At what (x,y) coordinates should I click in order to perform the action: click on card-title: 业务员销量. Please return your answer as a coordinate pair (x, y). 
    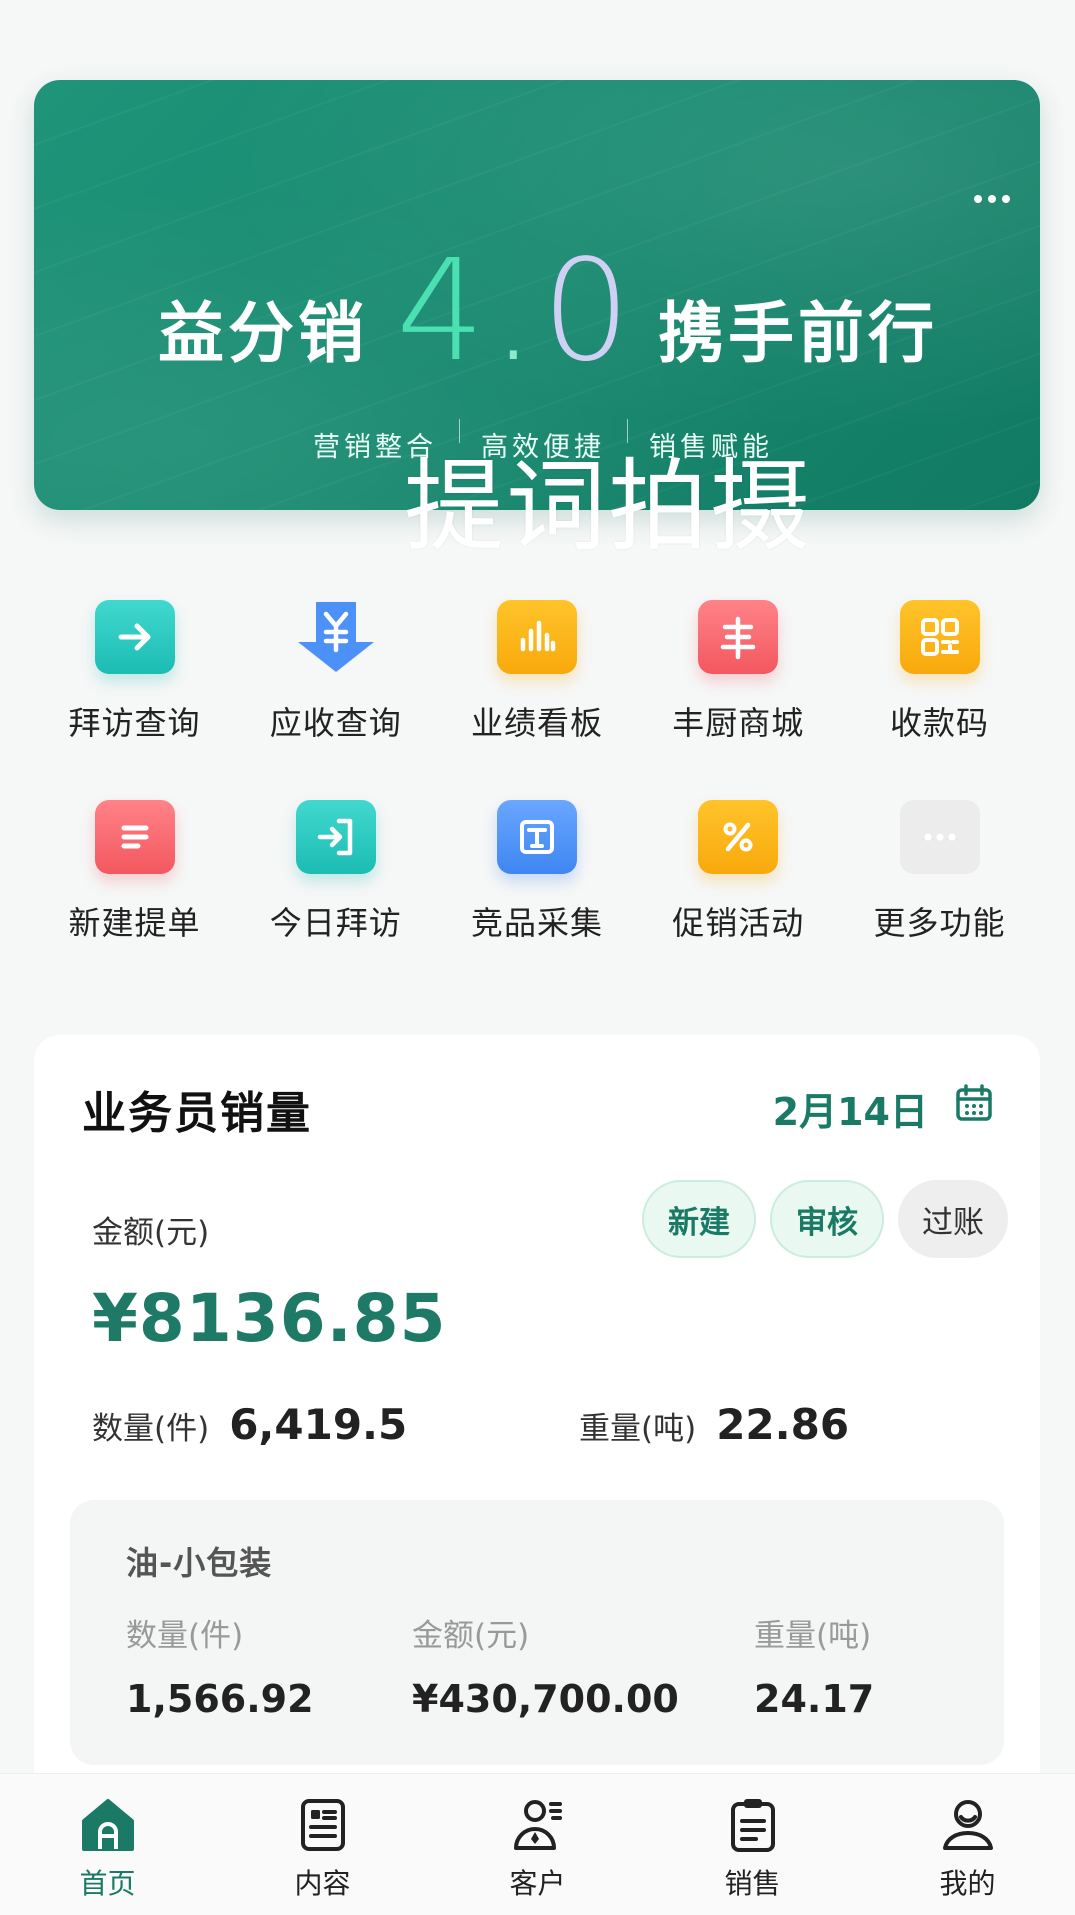
    Looking at the image, I should click on (197, 1113).